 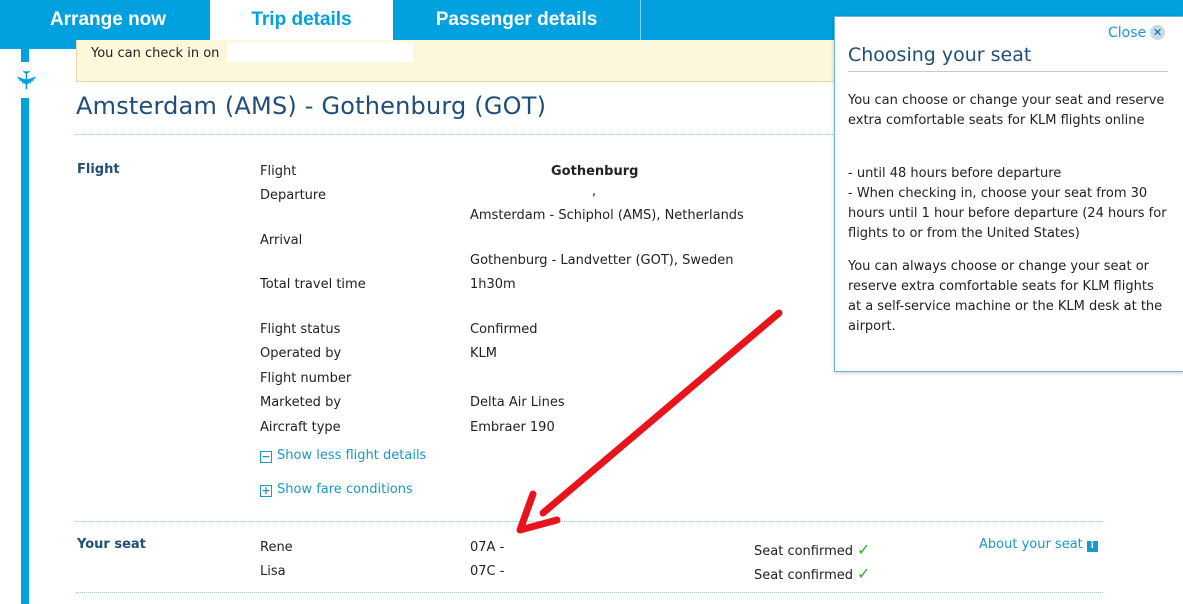 What do you see at coordinates (25, 326) in the screenshot?
I see `progress-rail` at bounding box center [25, 326].